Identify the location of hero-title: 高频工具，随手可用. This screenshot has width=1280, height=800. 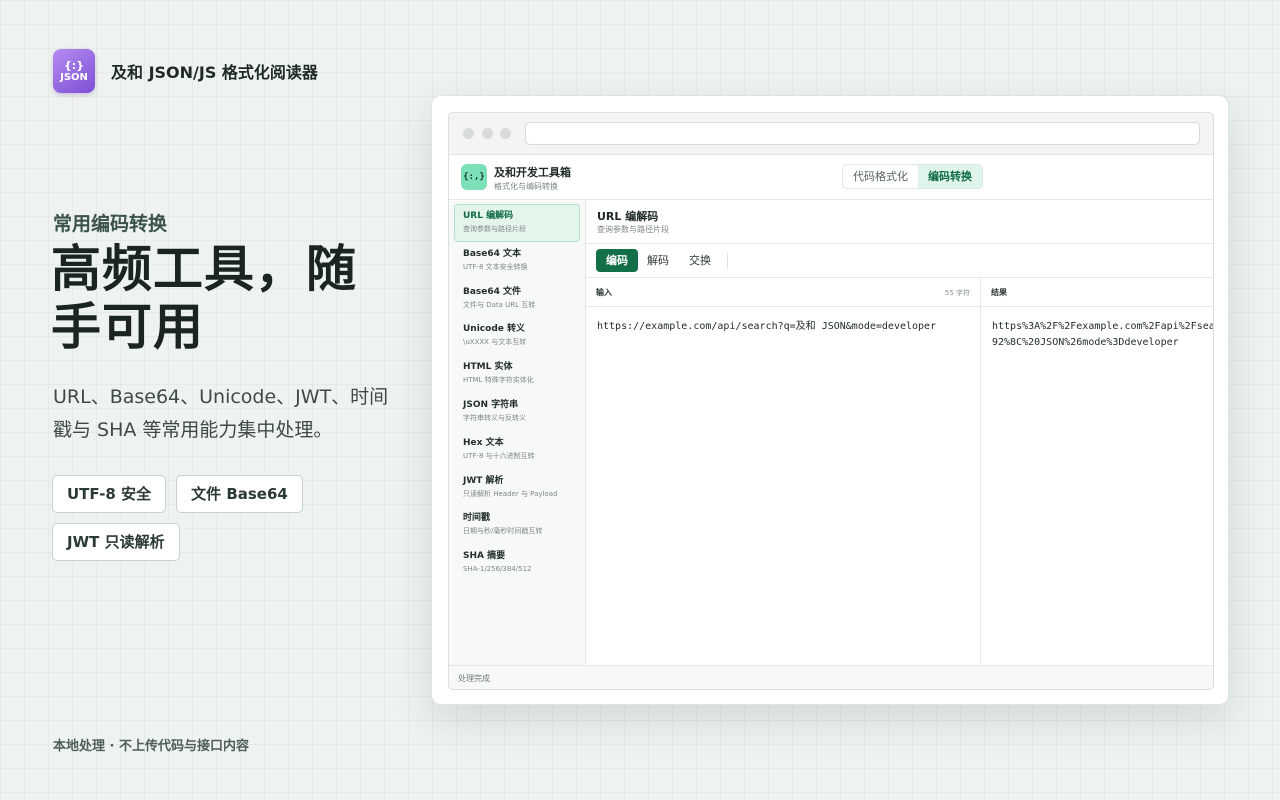
(204, 298).